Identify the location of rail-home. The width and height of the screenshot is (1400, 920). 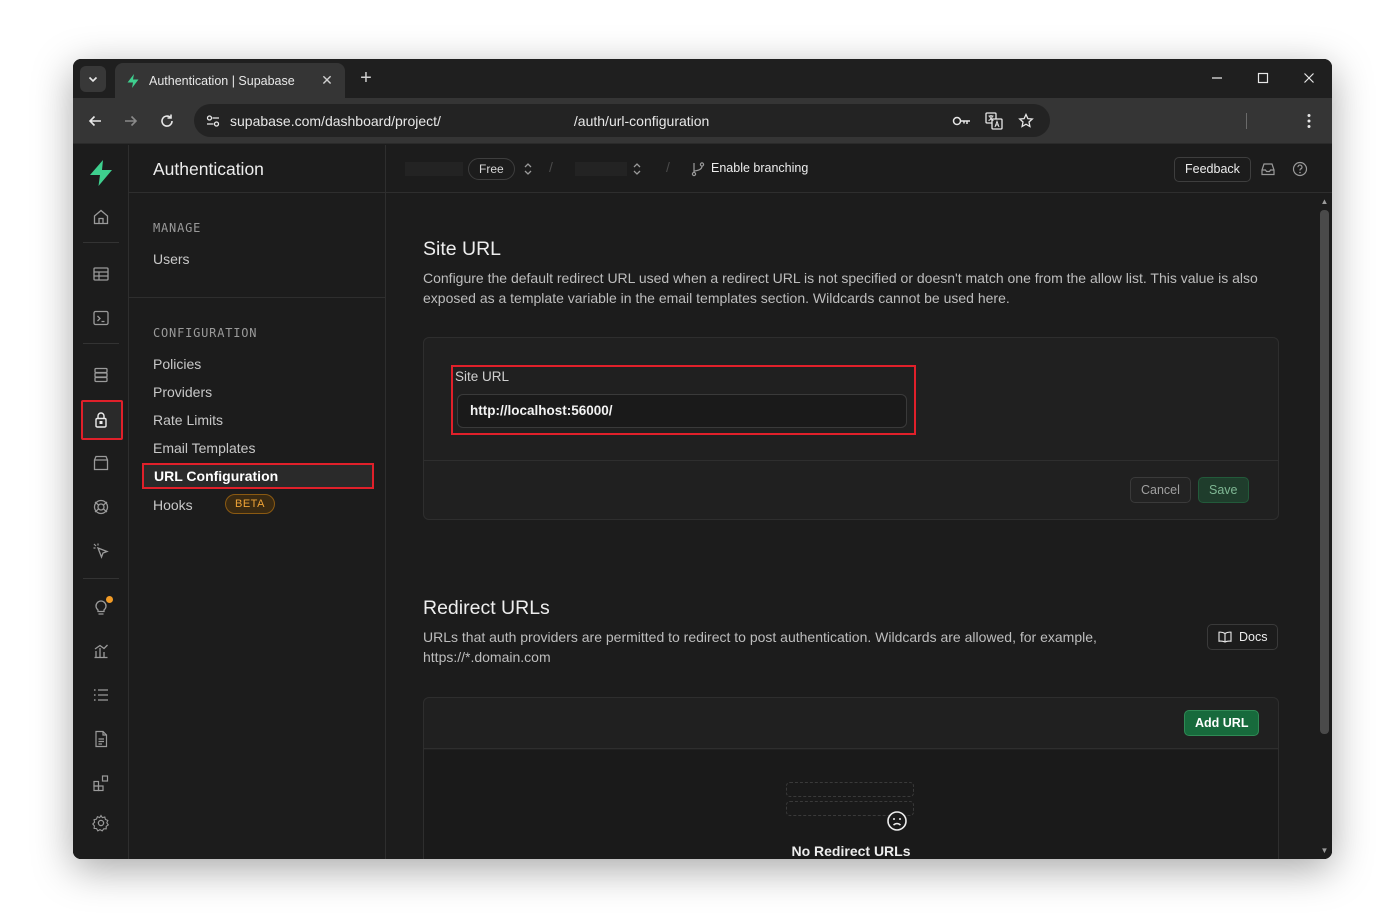
(101, 217).